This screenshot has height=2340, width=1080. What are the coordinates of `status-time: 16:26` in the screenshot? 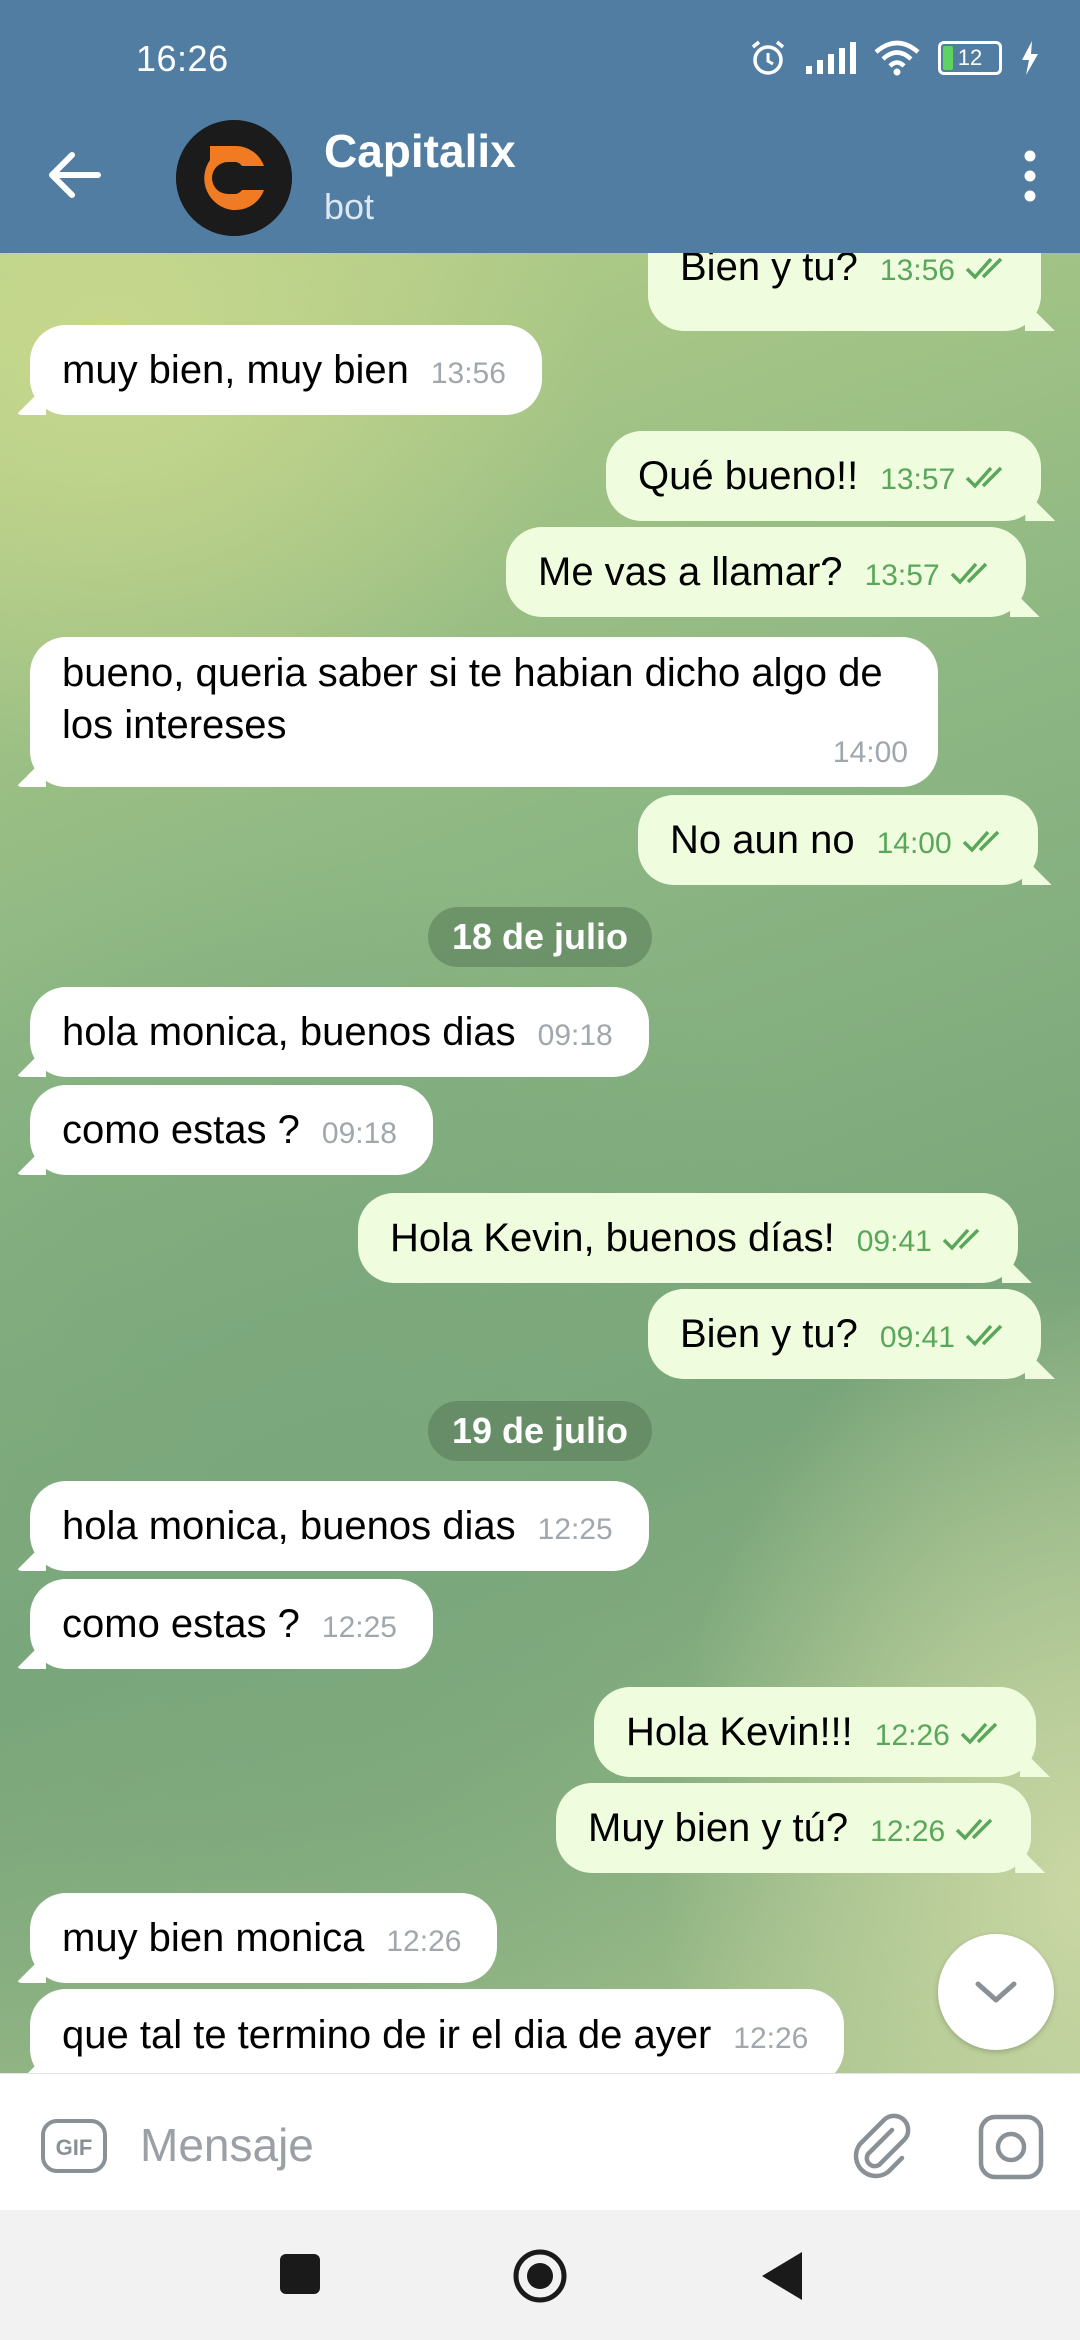 It's located at (182, 58).